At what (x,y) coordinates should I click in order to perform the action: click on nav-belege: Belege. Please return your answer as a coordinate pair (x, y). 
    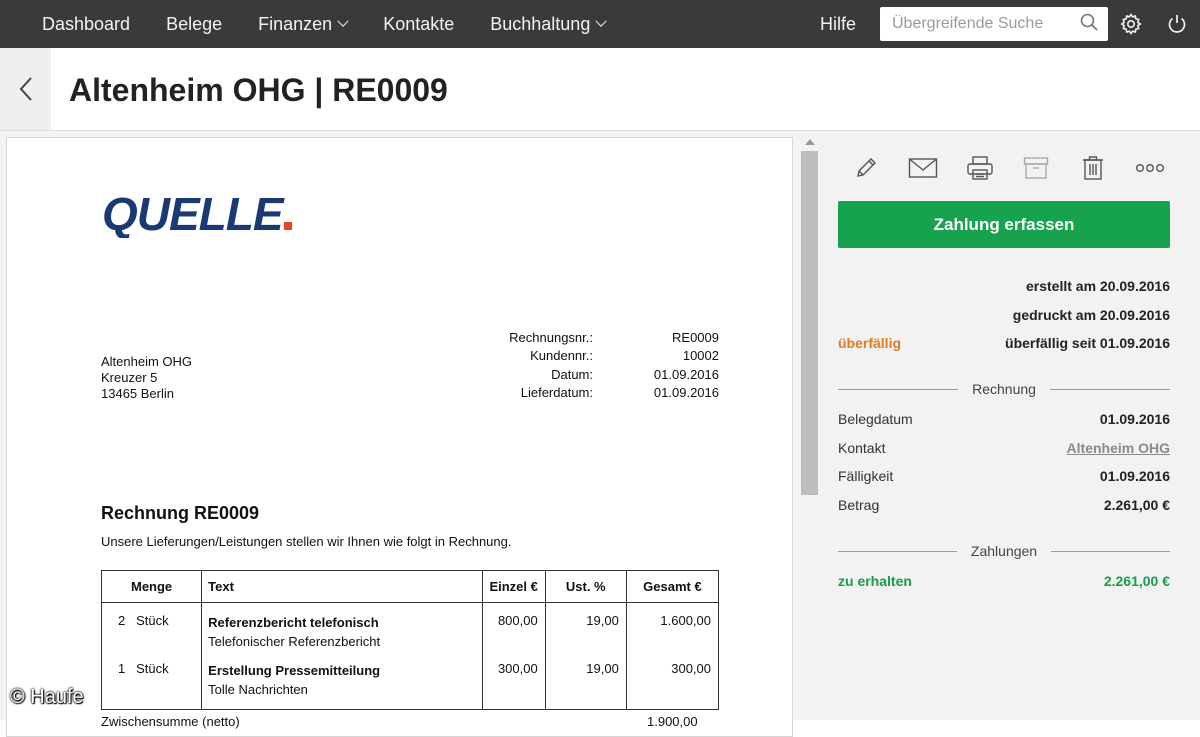
    Looking at the image, I should click on (194, 24).